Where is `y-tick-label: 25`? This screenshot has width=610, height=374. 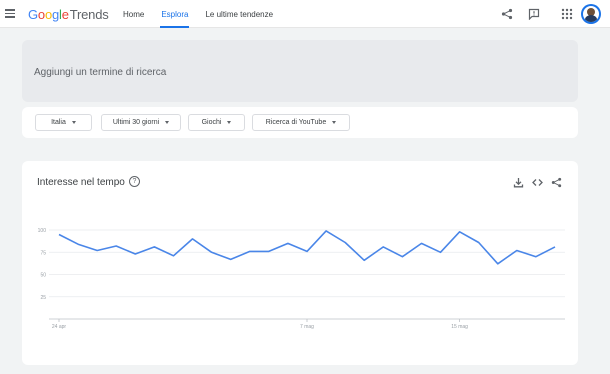 y-tick-label: 25 is located at coordinates (43, 298).